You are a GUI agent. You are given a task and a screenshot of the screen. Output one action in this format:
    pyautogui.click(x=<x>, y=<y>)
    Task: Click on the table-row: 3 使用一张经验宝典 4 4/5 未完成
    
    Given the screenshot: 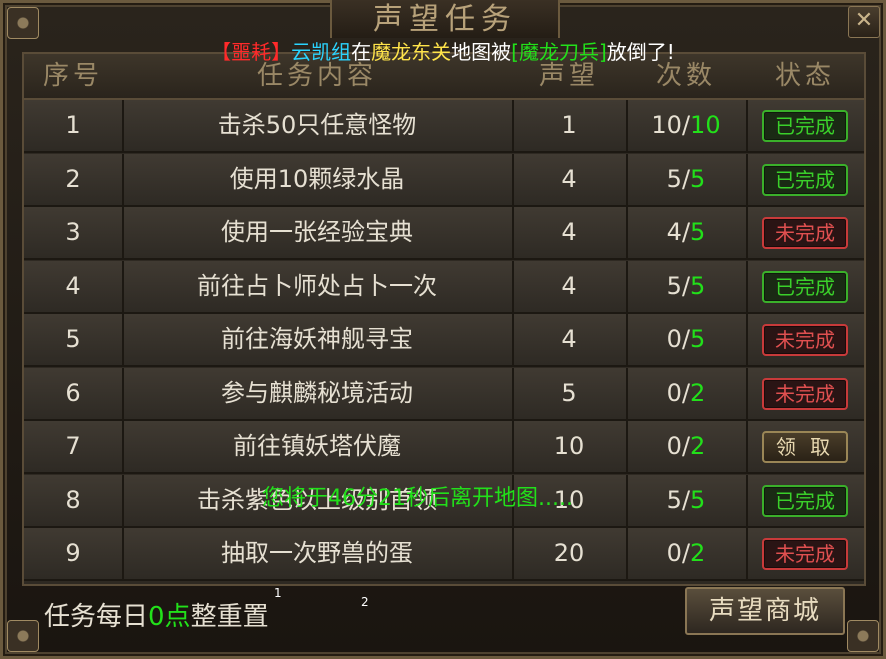 What is the action you would take?
    pyautogui.click(x=444, y=233)
    